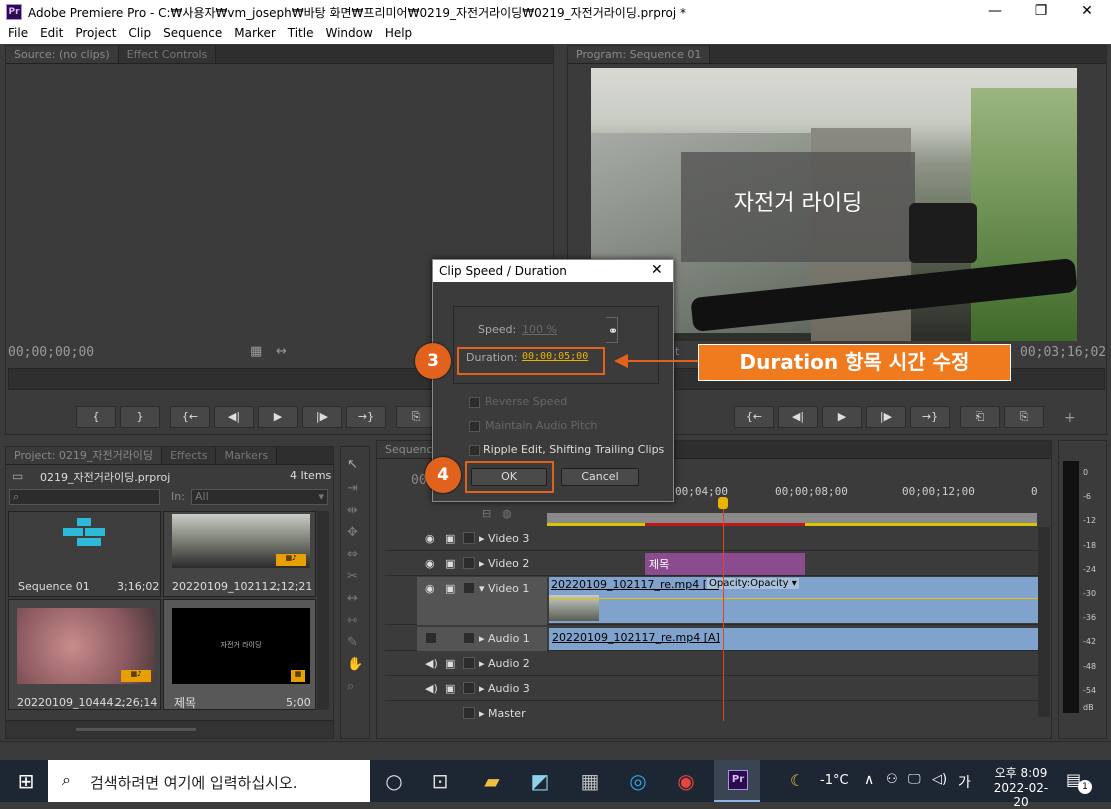  What do you see at coordinates (939, 779) in the screenshot?
I see `volume-icon: ◁)` at bounding box center [939, 779].